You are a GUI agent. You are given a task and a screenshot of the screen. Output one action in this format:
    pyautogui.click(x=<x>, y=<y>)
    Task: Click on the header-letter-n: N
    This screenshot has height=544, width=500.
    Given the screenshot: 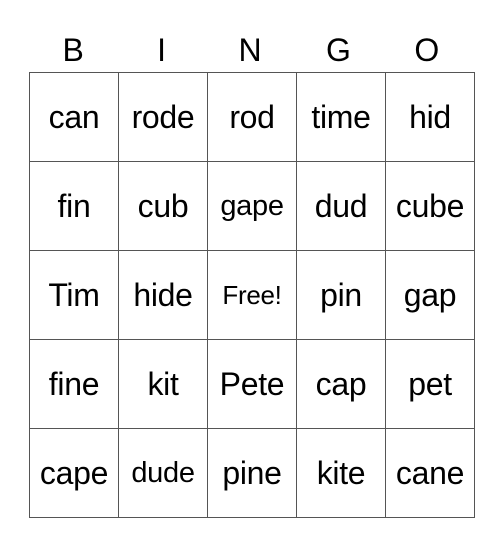 What is the action you would take?
    pyautogui.click(x=250, y=50)
    